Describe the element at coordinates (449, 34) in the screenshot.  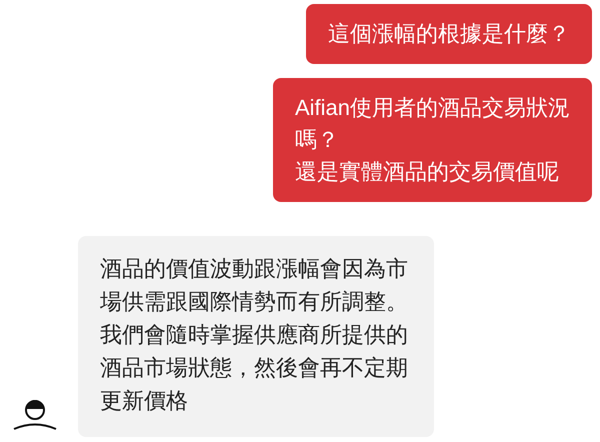
I see `message-text: 這個漲幅的根據是什麼？` at that location.